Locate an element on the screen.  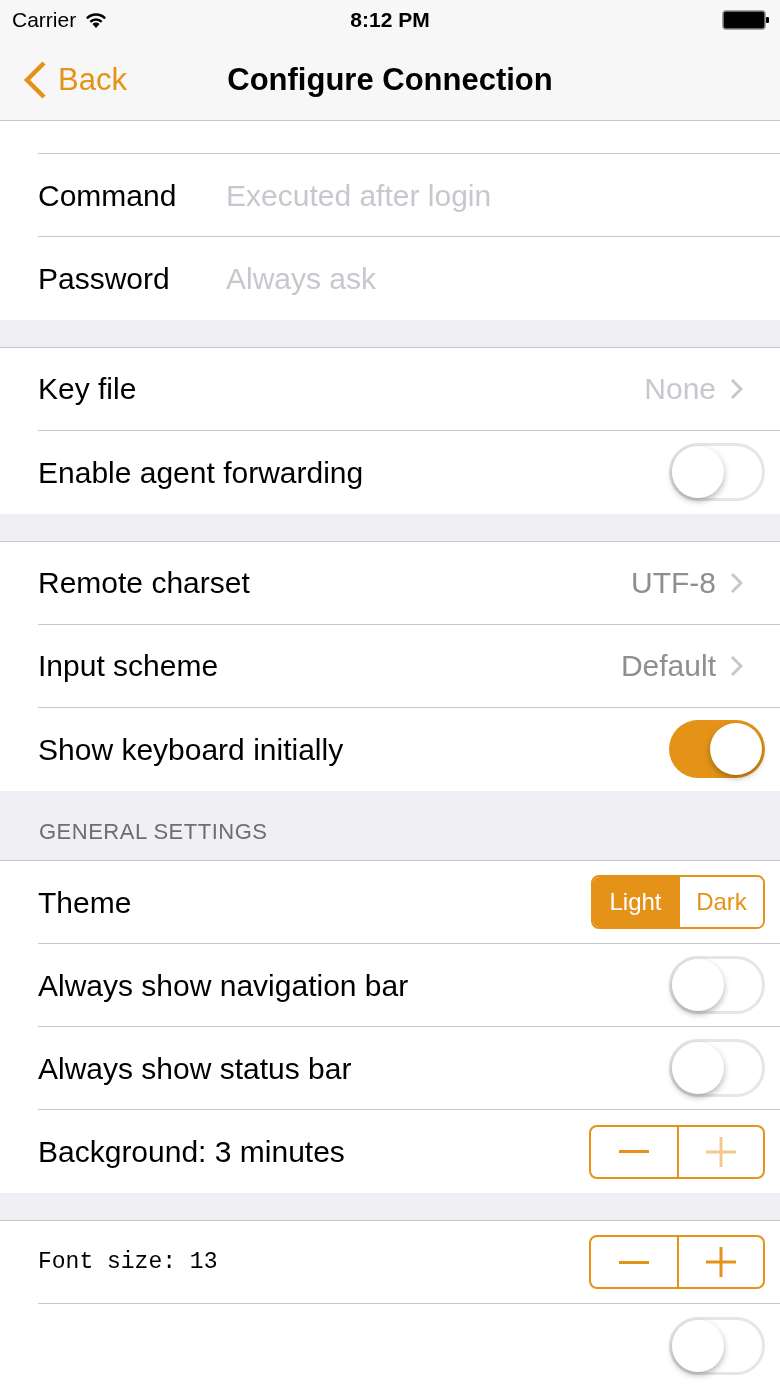
nav-title: Configure Connection is located at coordinates (390, 79).